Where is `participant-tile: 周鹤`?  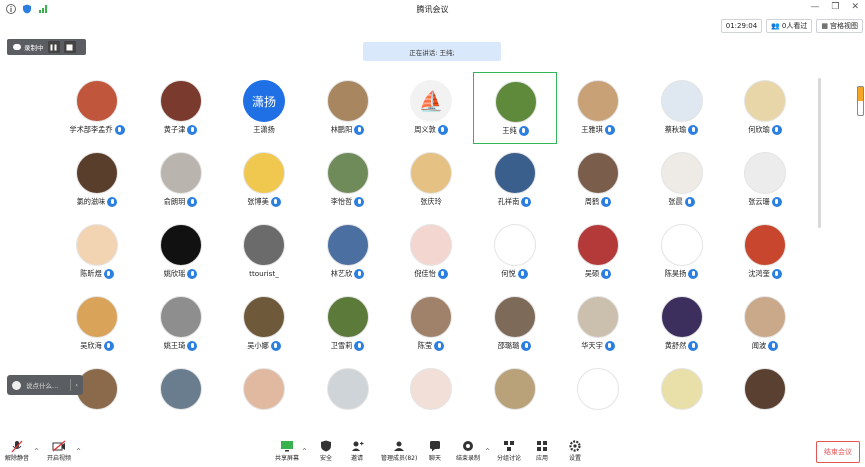
participant-tile: 周鹤 is located at coordinates (598, 180).